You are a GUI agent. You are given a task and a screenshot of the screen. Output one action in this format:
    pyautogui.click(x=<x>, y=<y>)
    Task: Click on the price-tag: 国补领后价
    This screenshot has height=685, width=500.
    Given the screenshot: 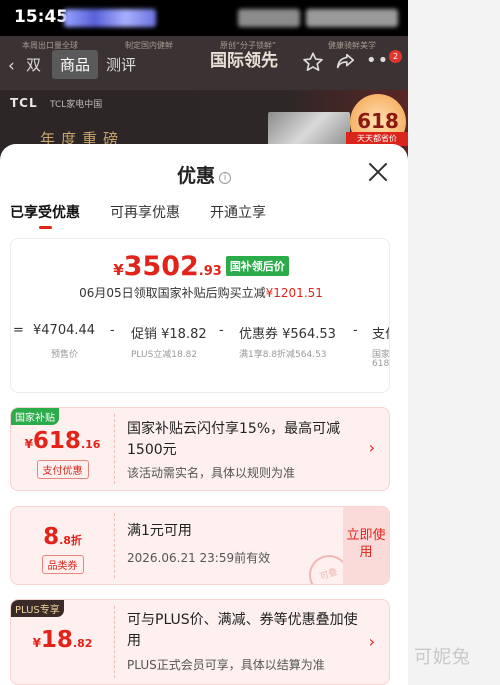 What is the action you would take?
    pyautogui.click(x=257, y=266)
    